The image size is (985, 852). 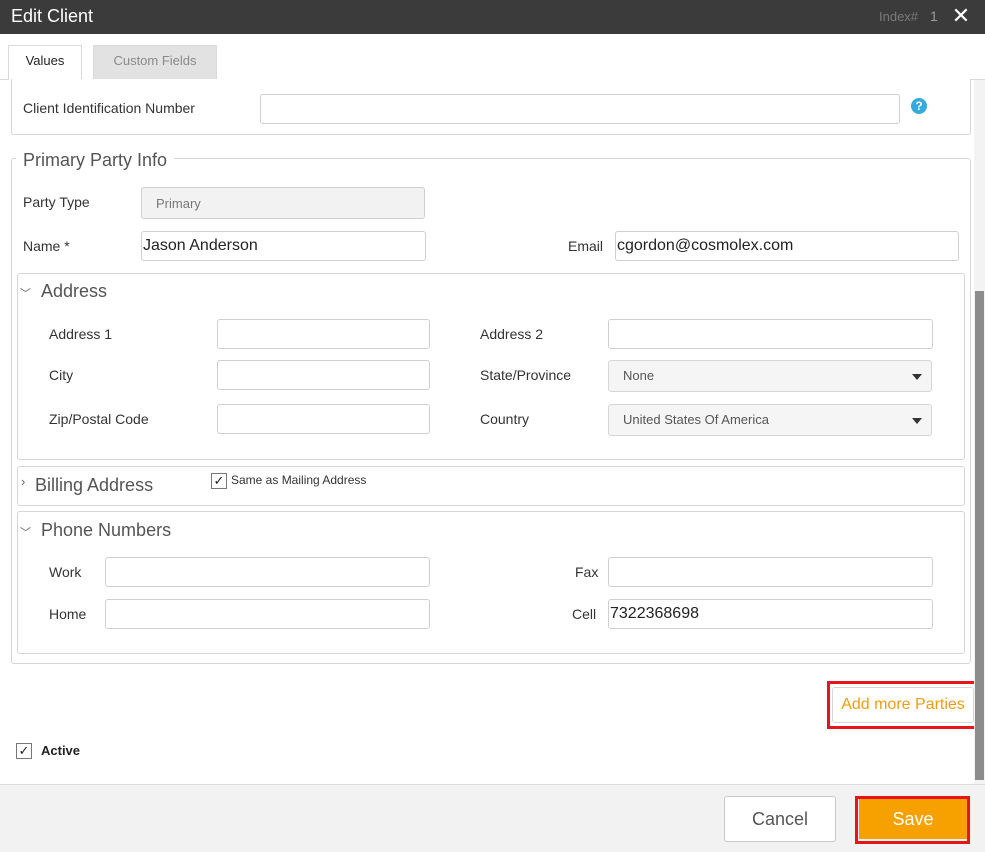 What do you see at coordinates (512, 334) in the screenshot?
I see `address2-label: Address 2` at bounding box center [512, 334].